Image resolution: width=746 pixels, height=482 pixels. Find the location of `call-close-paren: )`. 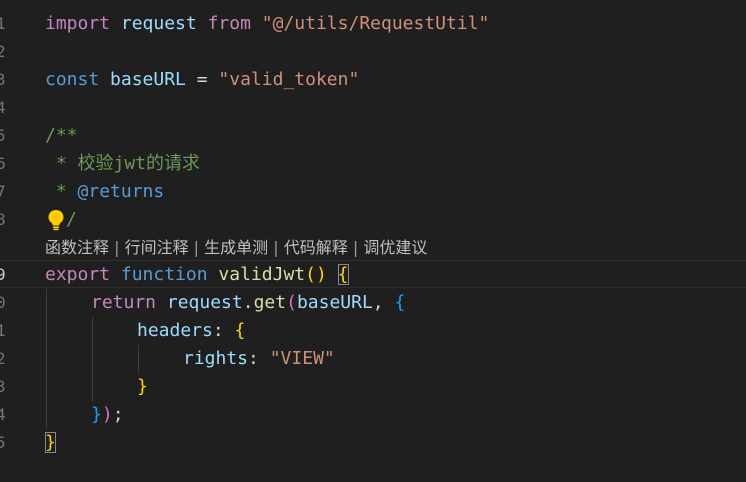

call-close-paren: ) is located at coordinates (107, 414).